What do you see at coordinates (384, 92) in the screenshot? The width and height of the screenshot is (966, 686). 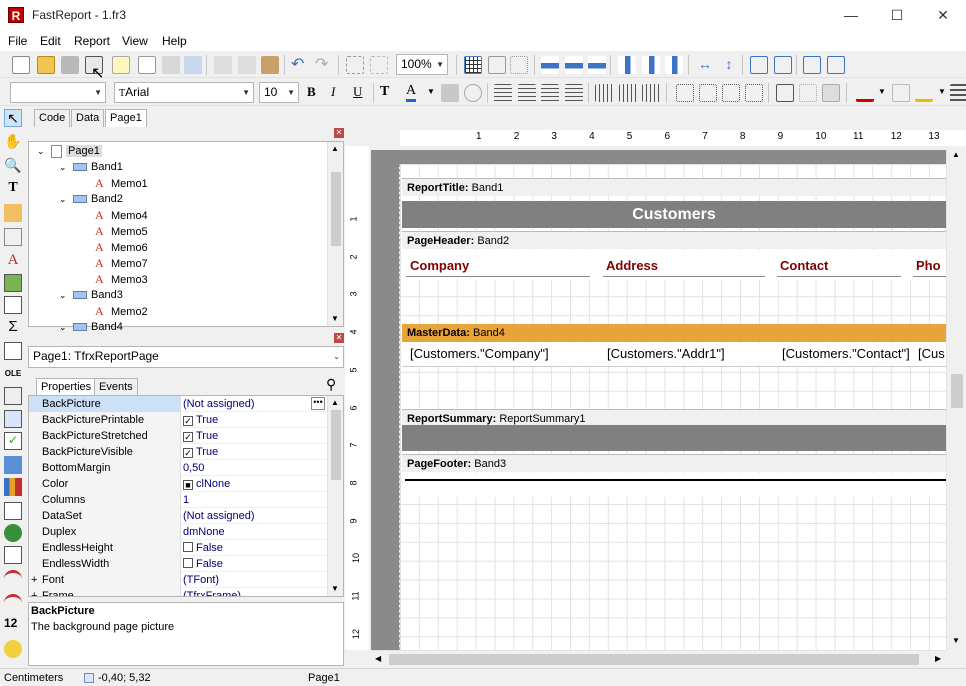 I see `font-settings-icon: T` at bounding box center [384, 92].